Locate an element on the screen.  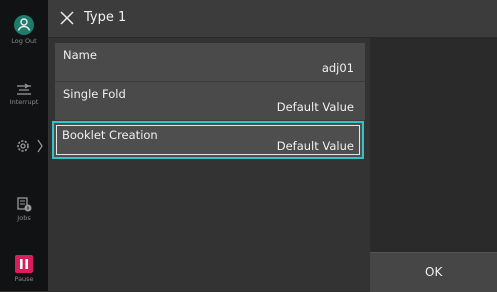
item-label: Name is located at coordinates (80, 55).